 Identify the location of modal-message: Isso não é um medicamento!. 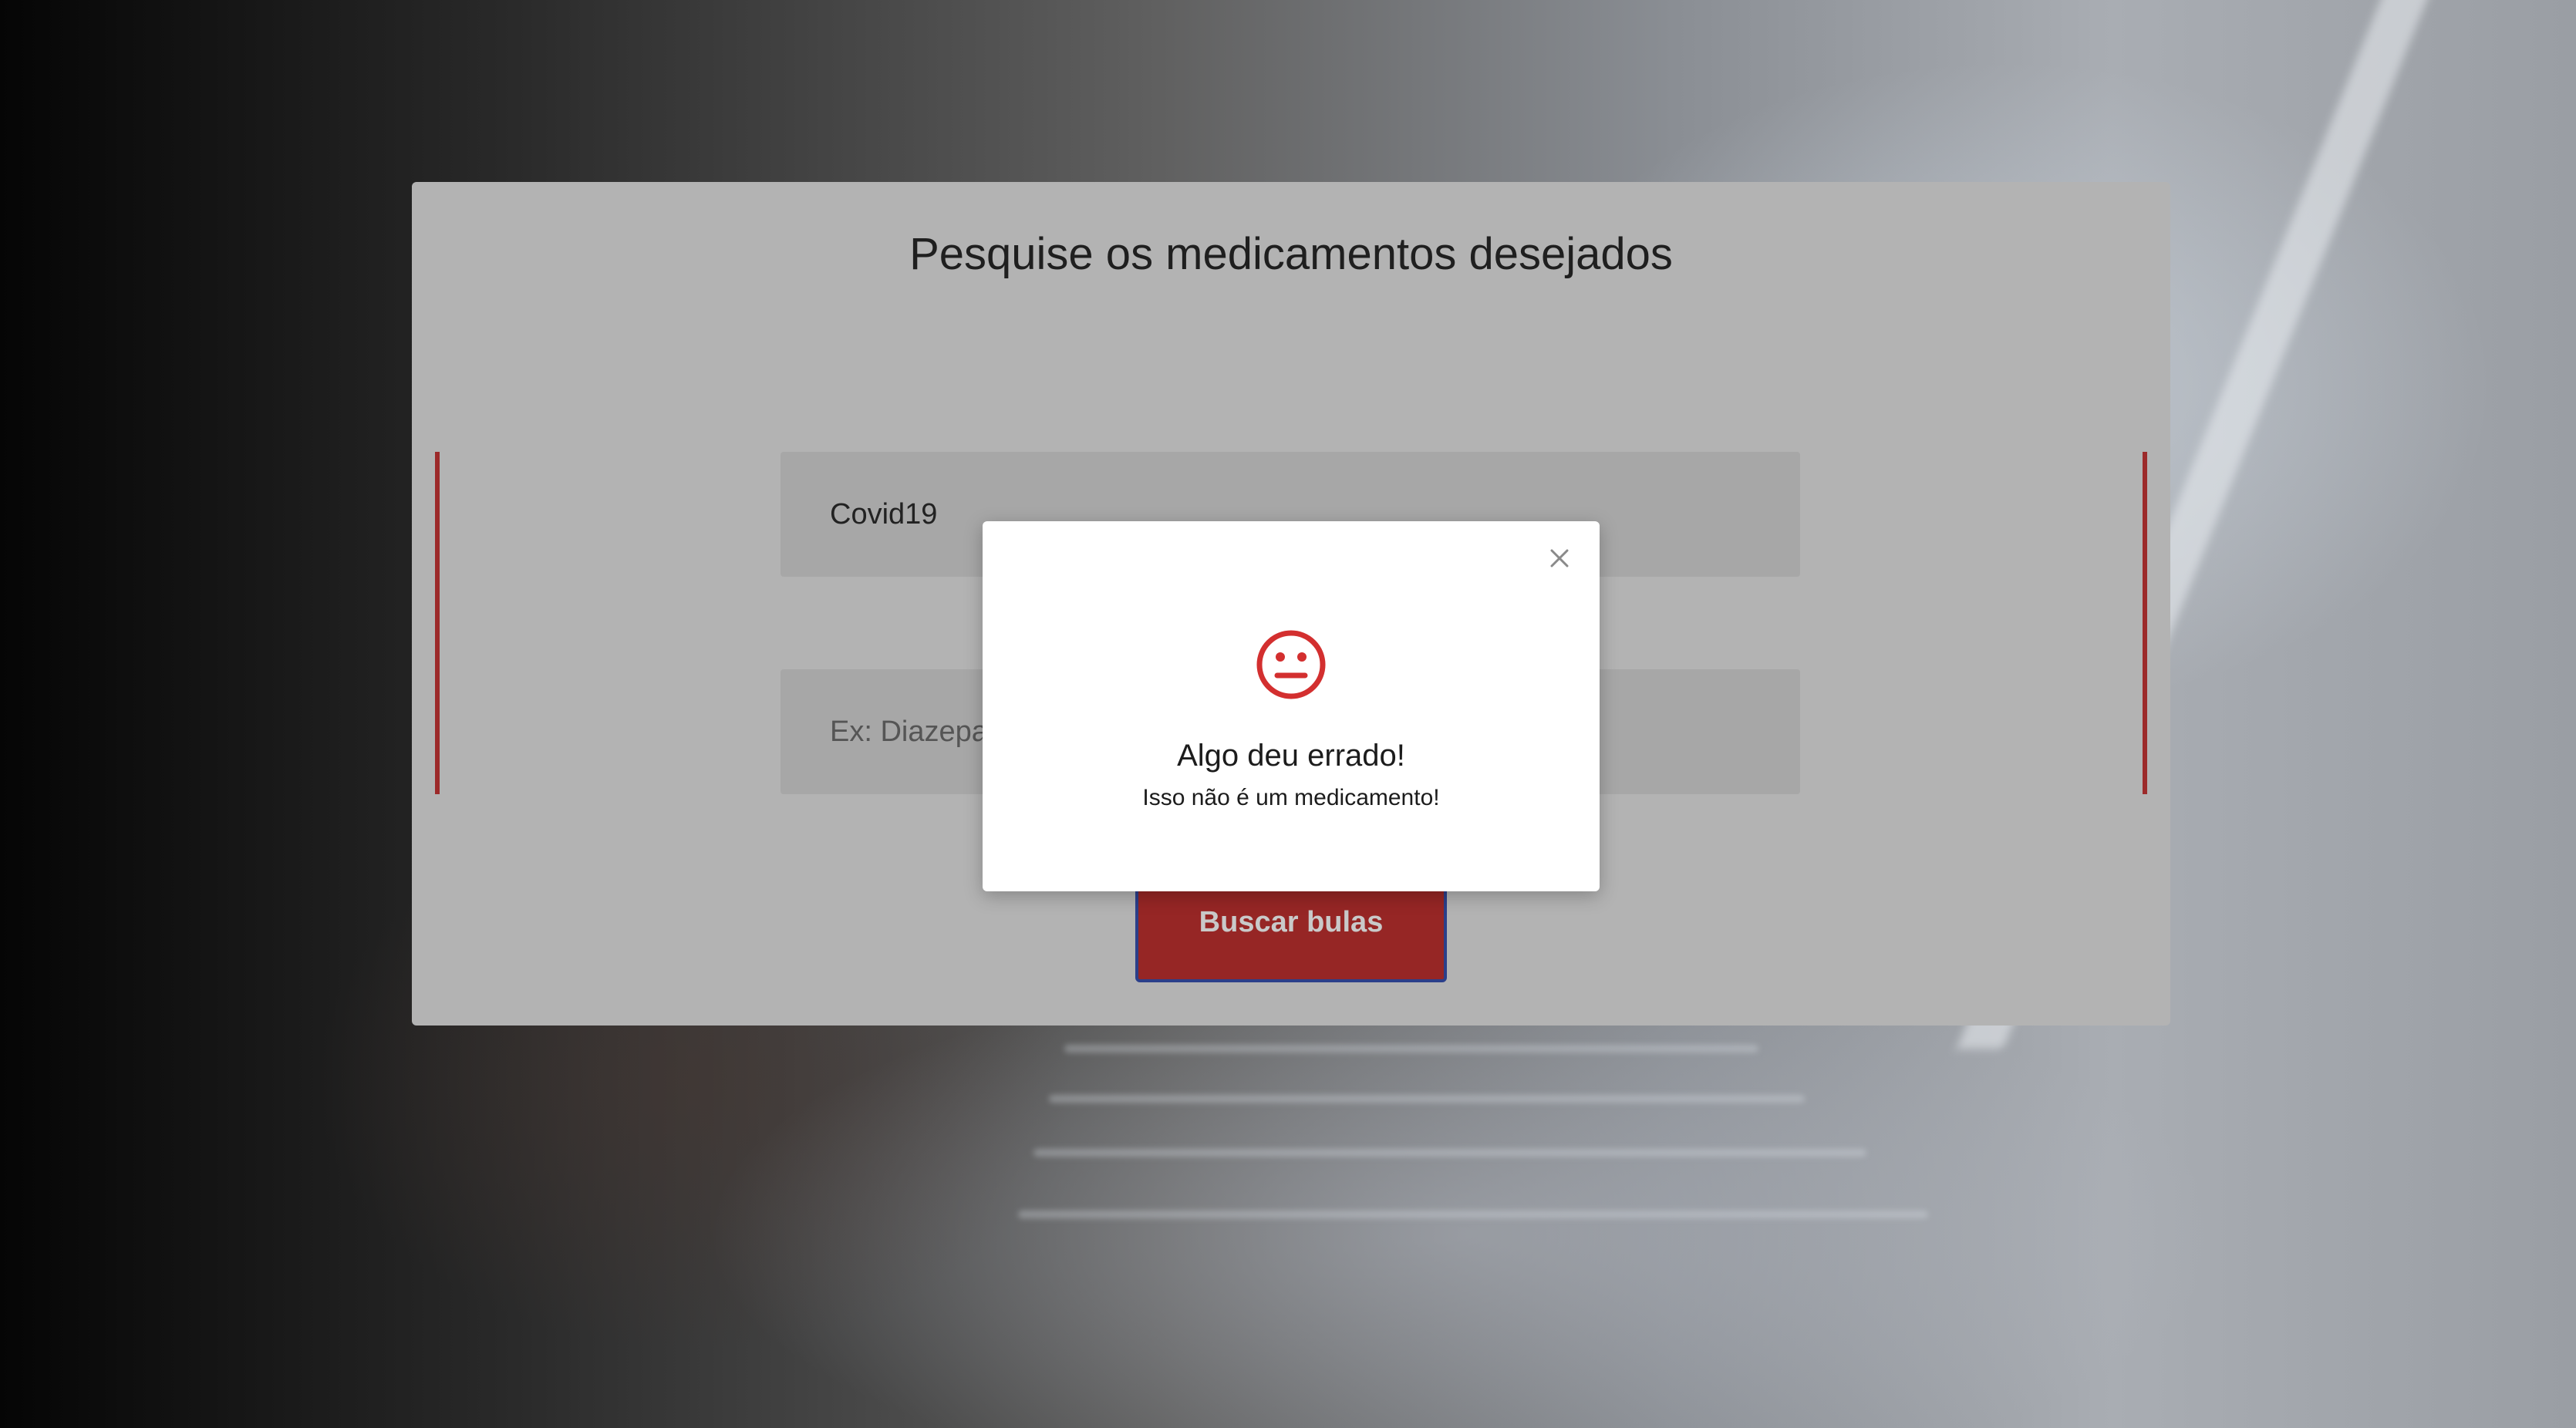
(1291, 797).